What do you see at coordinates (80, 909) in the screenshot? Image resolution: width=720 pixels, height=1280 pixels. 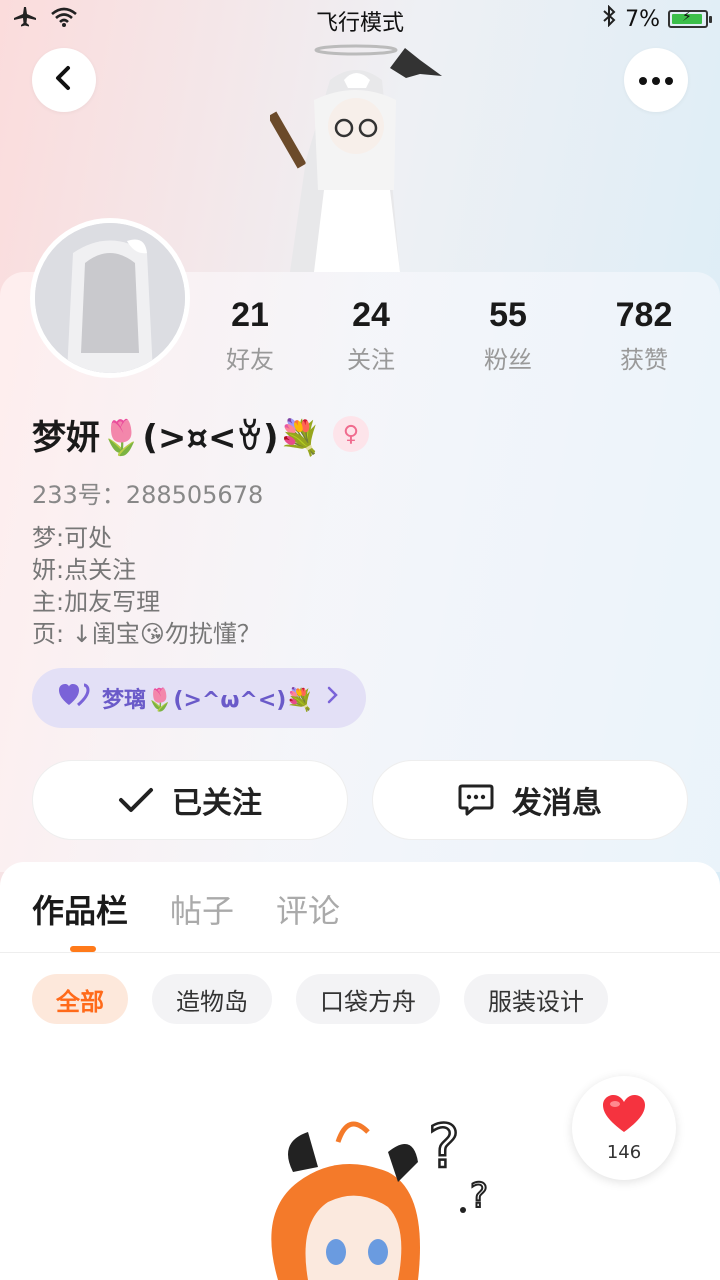 I see `tab-works: 作品栏` at bounding box center [80, 909].